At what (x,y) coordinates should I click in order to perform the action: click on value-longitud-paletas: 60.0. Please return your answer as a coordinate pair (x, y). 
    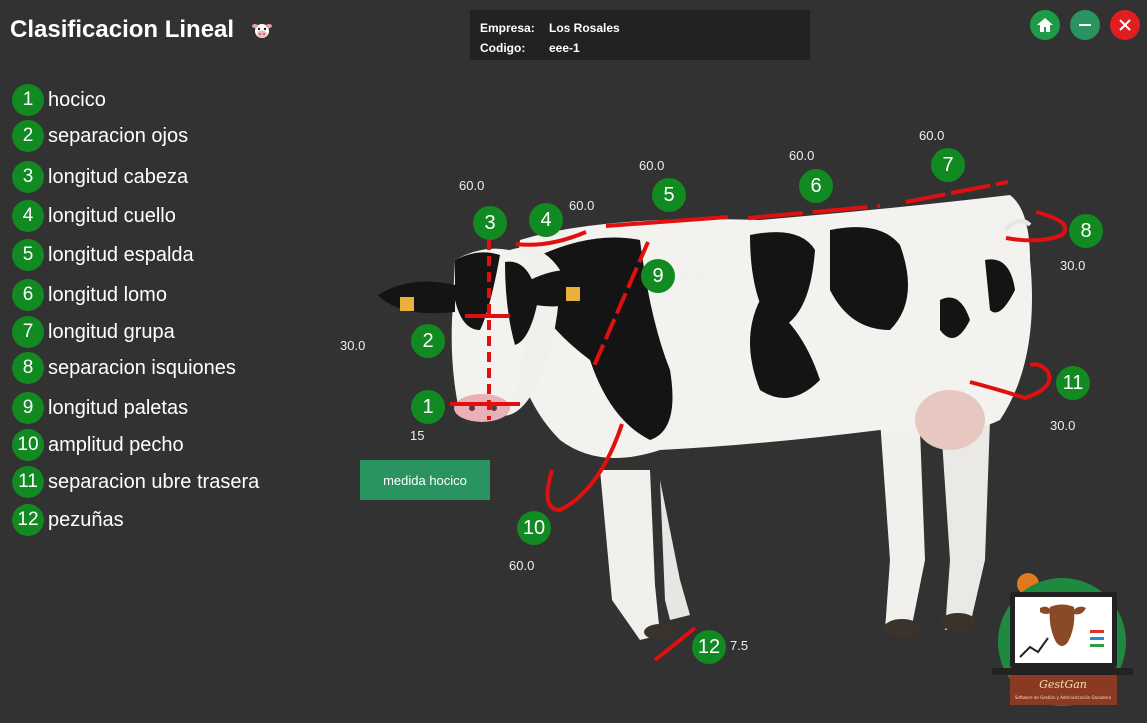
    Looking at the image, I should click on (692, 274).